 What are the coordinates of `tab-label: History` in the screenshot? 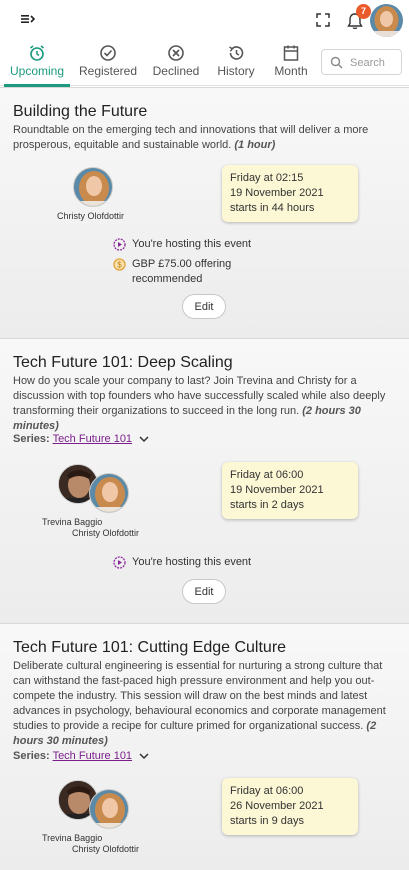 It's located at (236, 71).